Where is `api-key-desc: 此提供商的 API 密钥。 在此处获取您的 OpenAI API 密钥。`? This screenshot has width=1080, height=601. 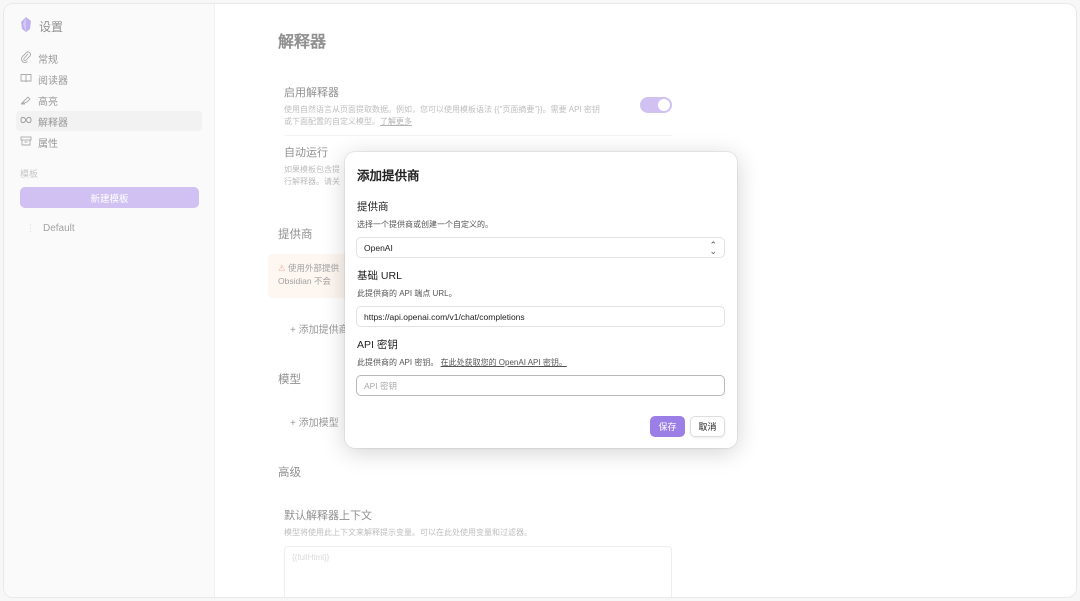
api-key-desc: 此提供商的 API 密钥。 在此处获取您的 OpenAI API 密钥。 is located at coordinates (462, 362).